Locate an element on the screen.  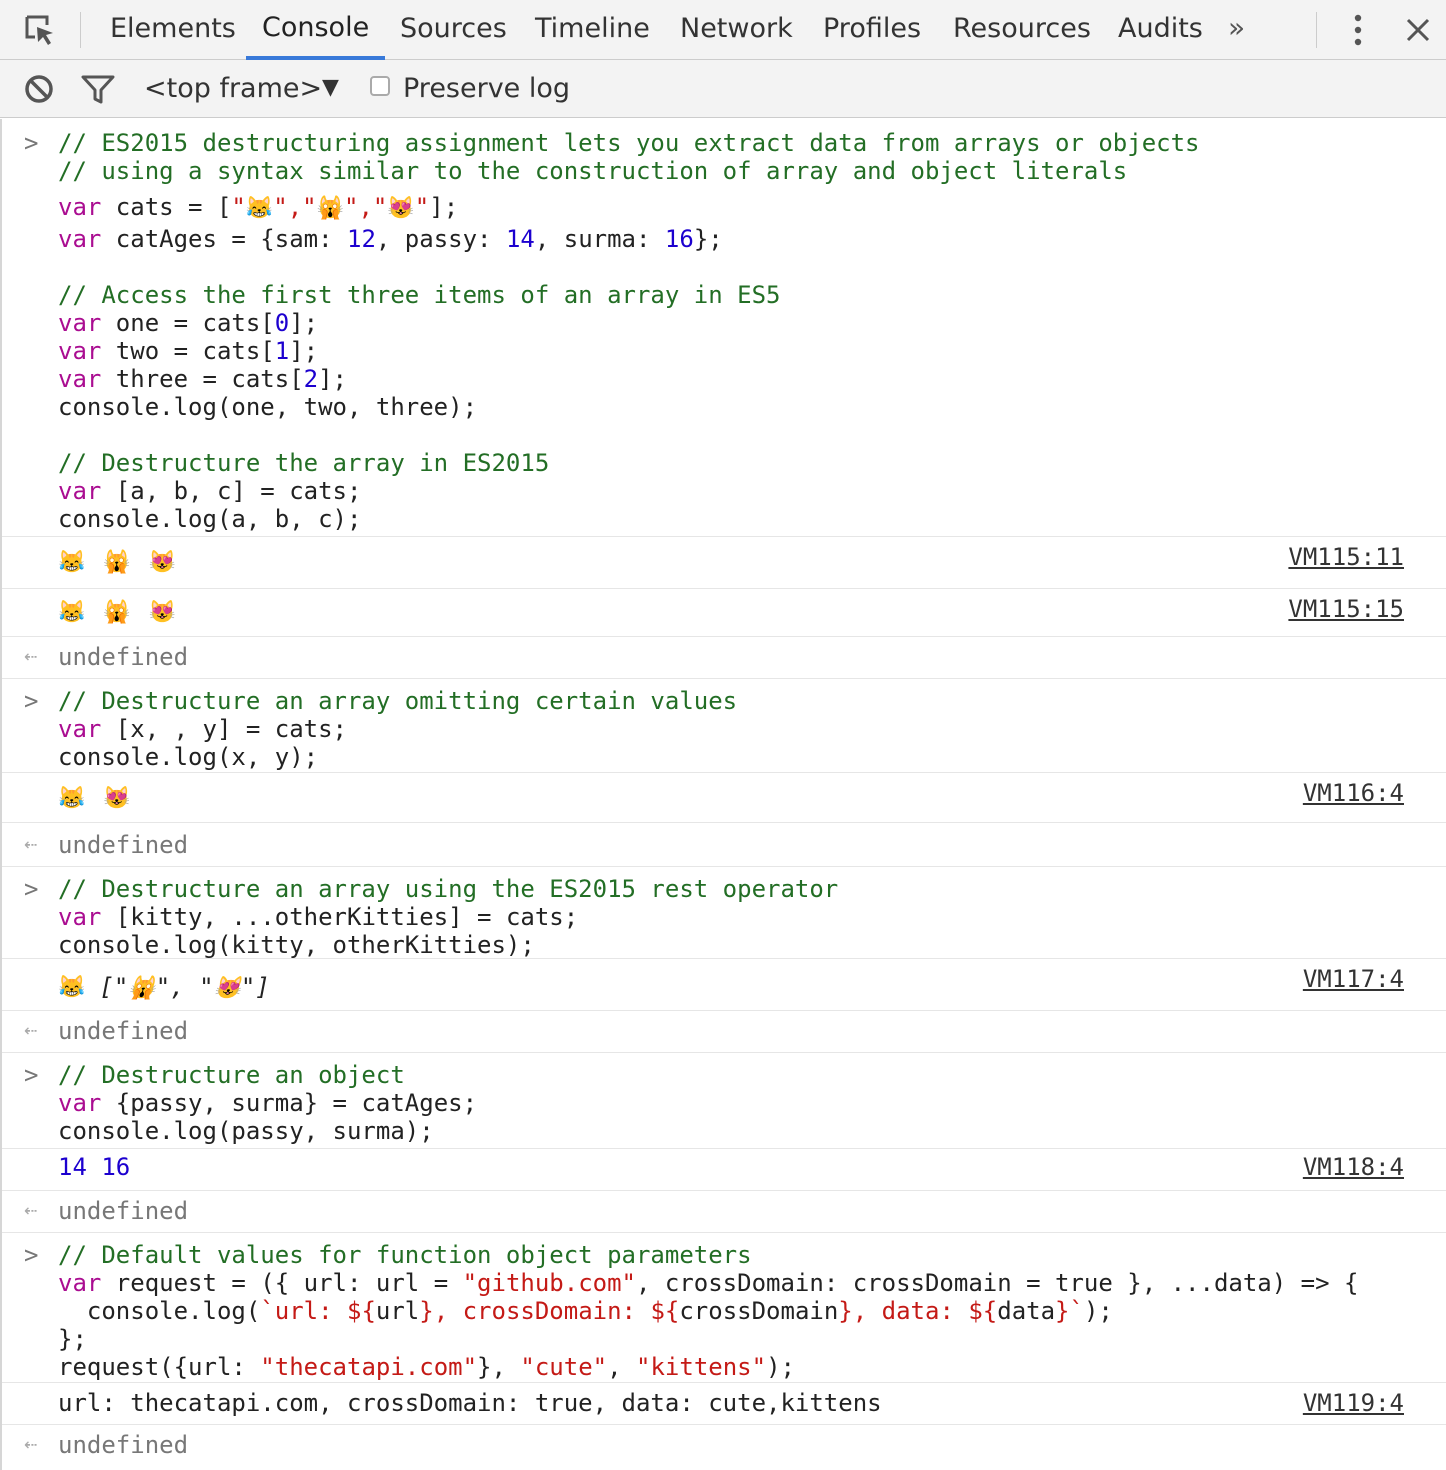
preserve-log-label: Preserve log is located at coordinates (486, 89).